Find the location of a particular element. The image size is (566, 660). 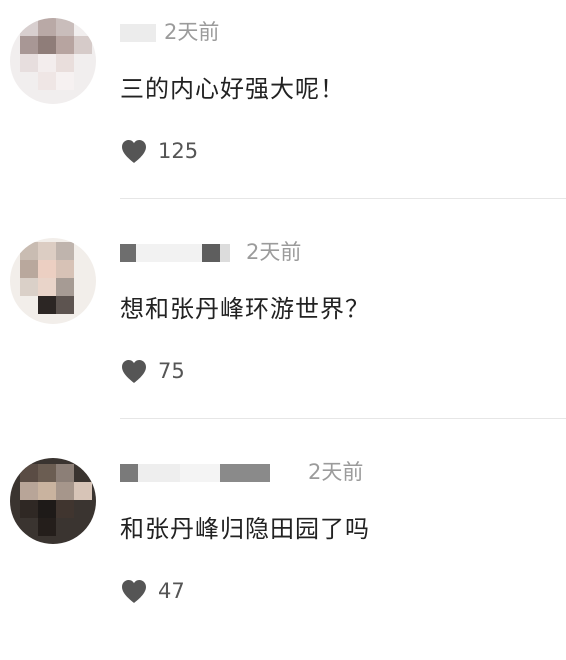

comment-text: 和张丹峰归隐田园了吗 is located at coordinates (245, 529).